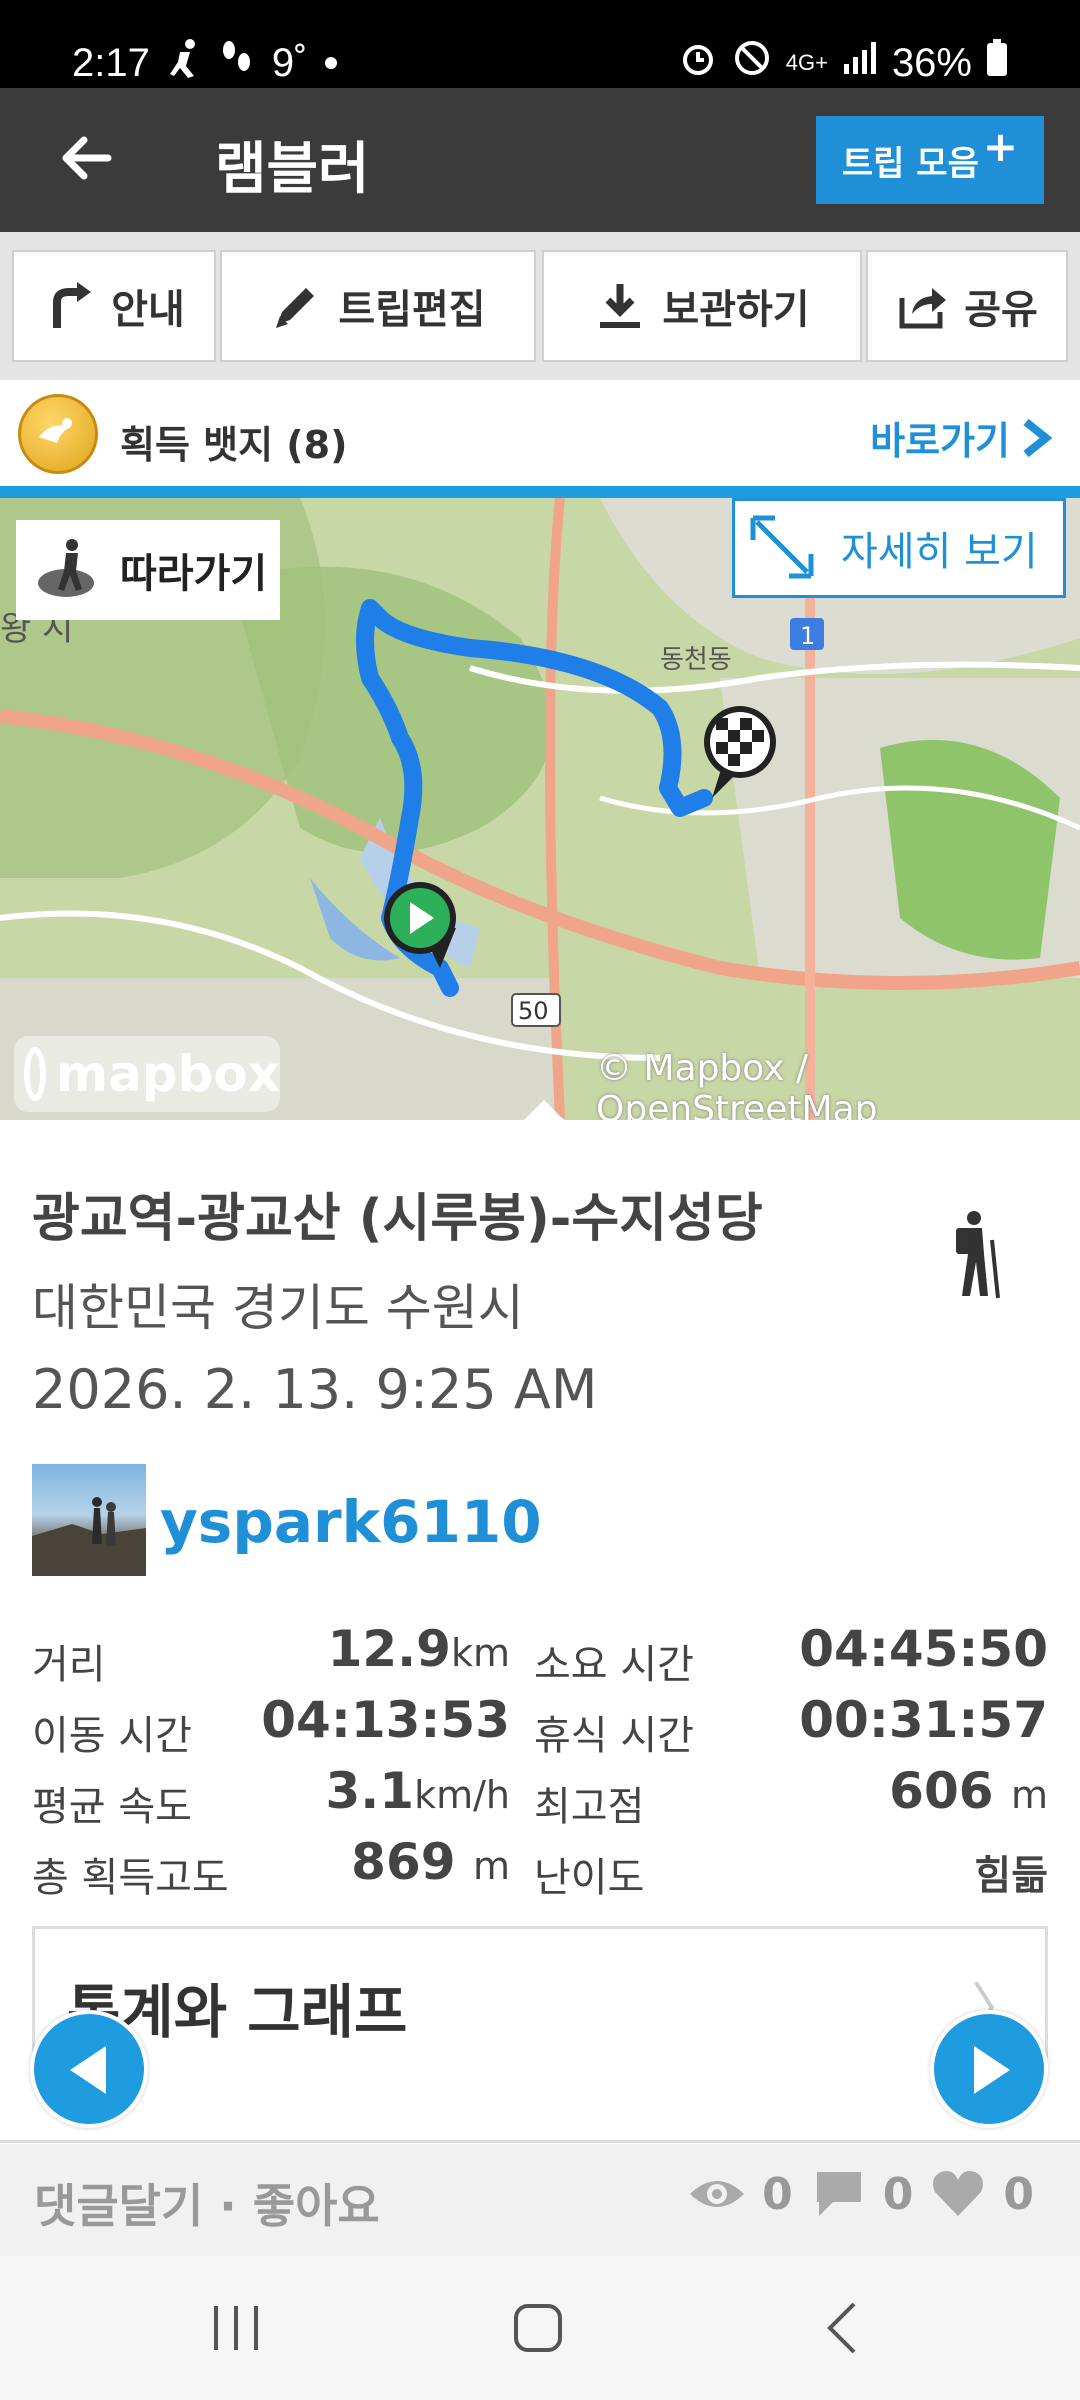  What do you see at coordinates (540, 2141) in the screenshot?
I see `divider` at bounding box center [540, 2141].